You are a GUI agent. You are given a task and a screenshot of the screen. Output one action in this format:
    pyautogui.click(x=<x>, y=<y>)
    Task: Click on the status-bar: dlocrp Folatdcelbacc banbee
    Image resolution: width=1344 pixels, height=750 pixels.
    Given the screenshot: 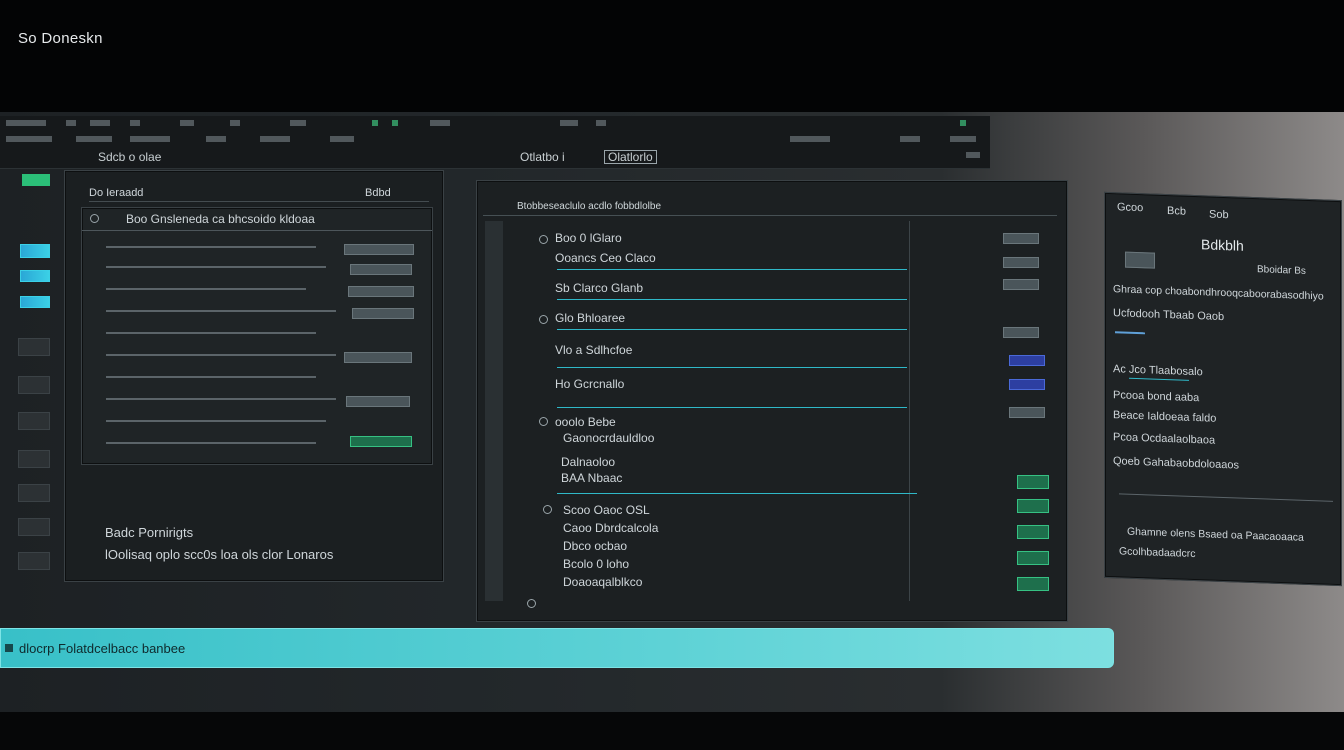 What is the action you would take?
    pyautogui.click(x=557, y=648)
    